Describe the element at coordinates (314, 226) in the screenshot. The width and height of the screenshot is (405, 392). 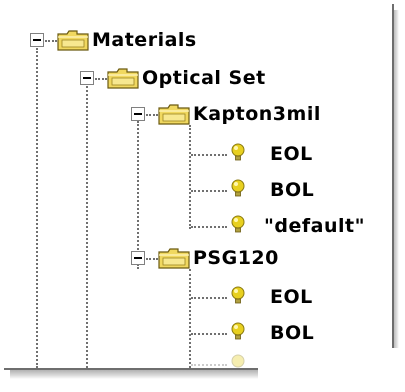
I see `tree-leaf-kapton-default: "default"` at that location.